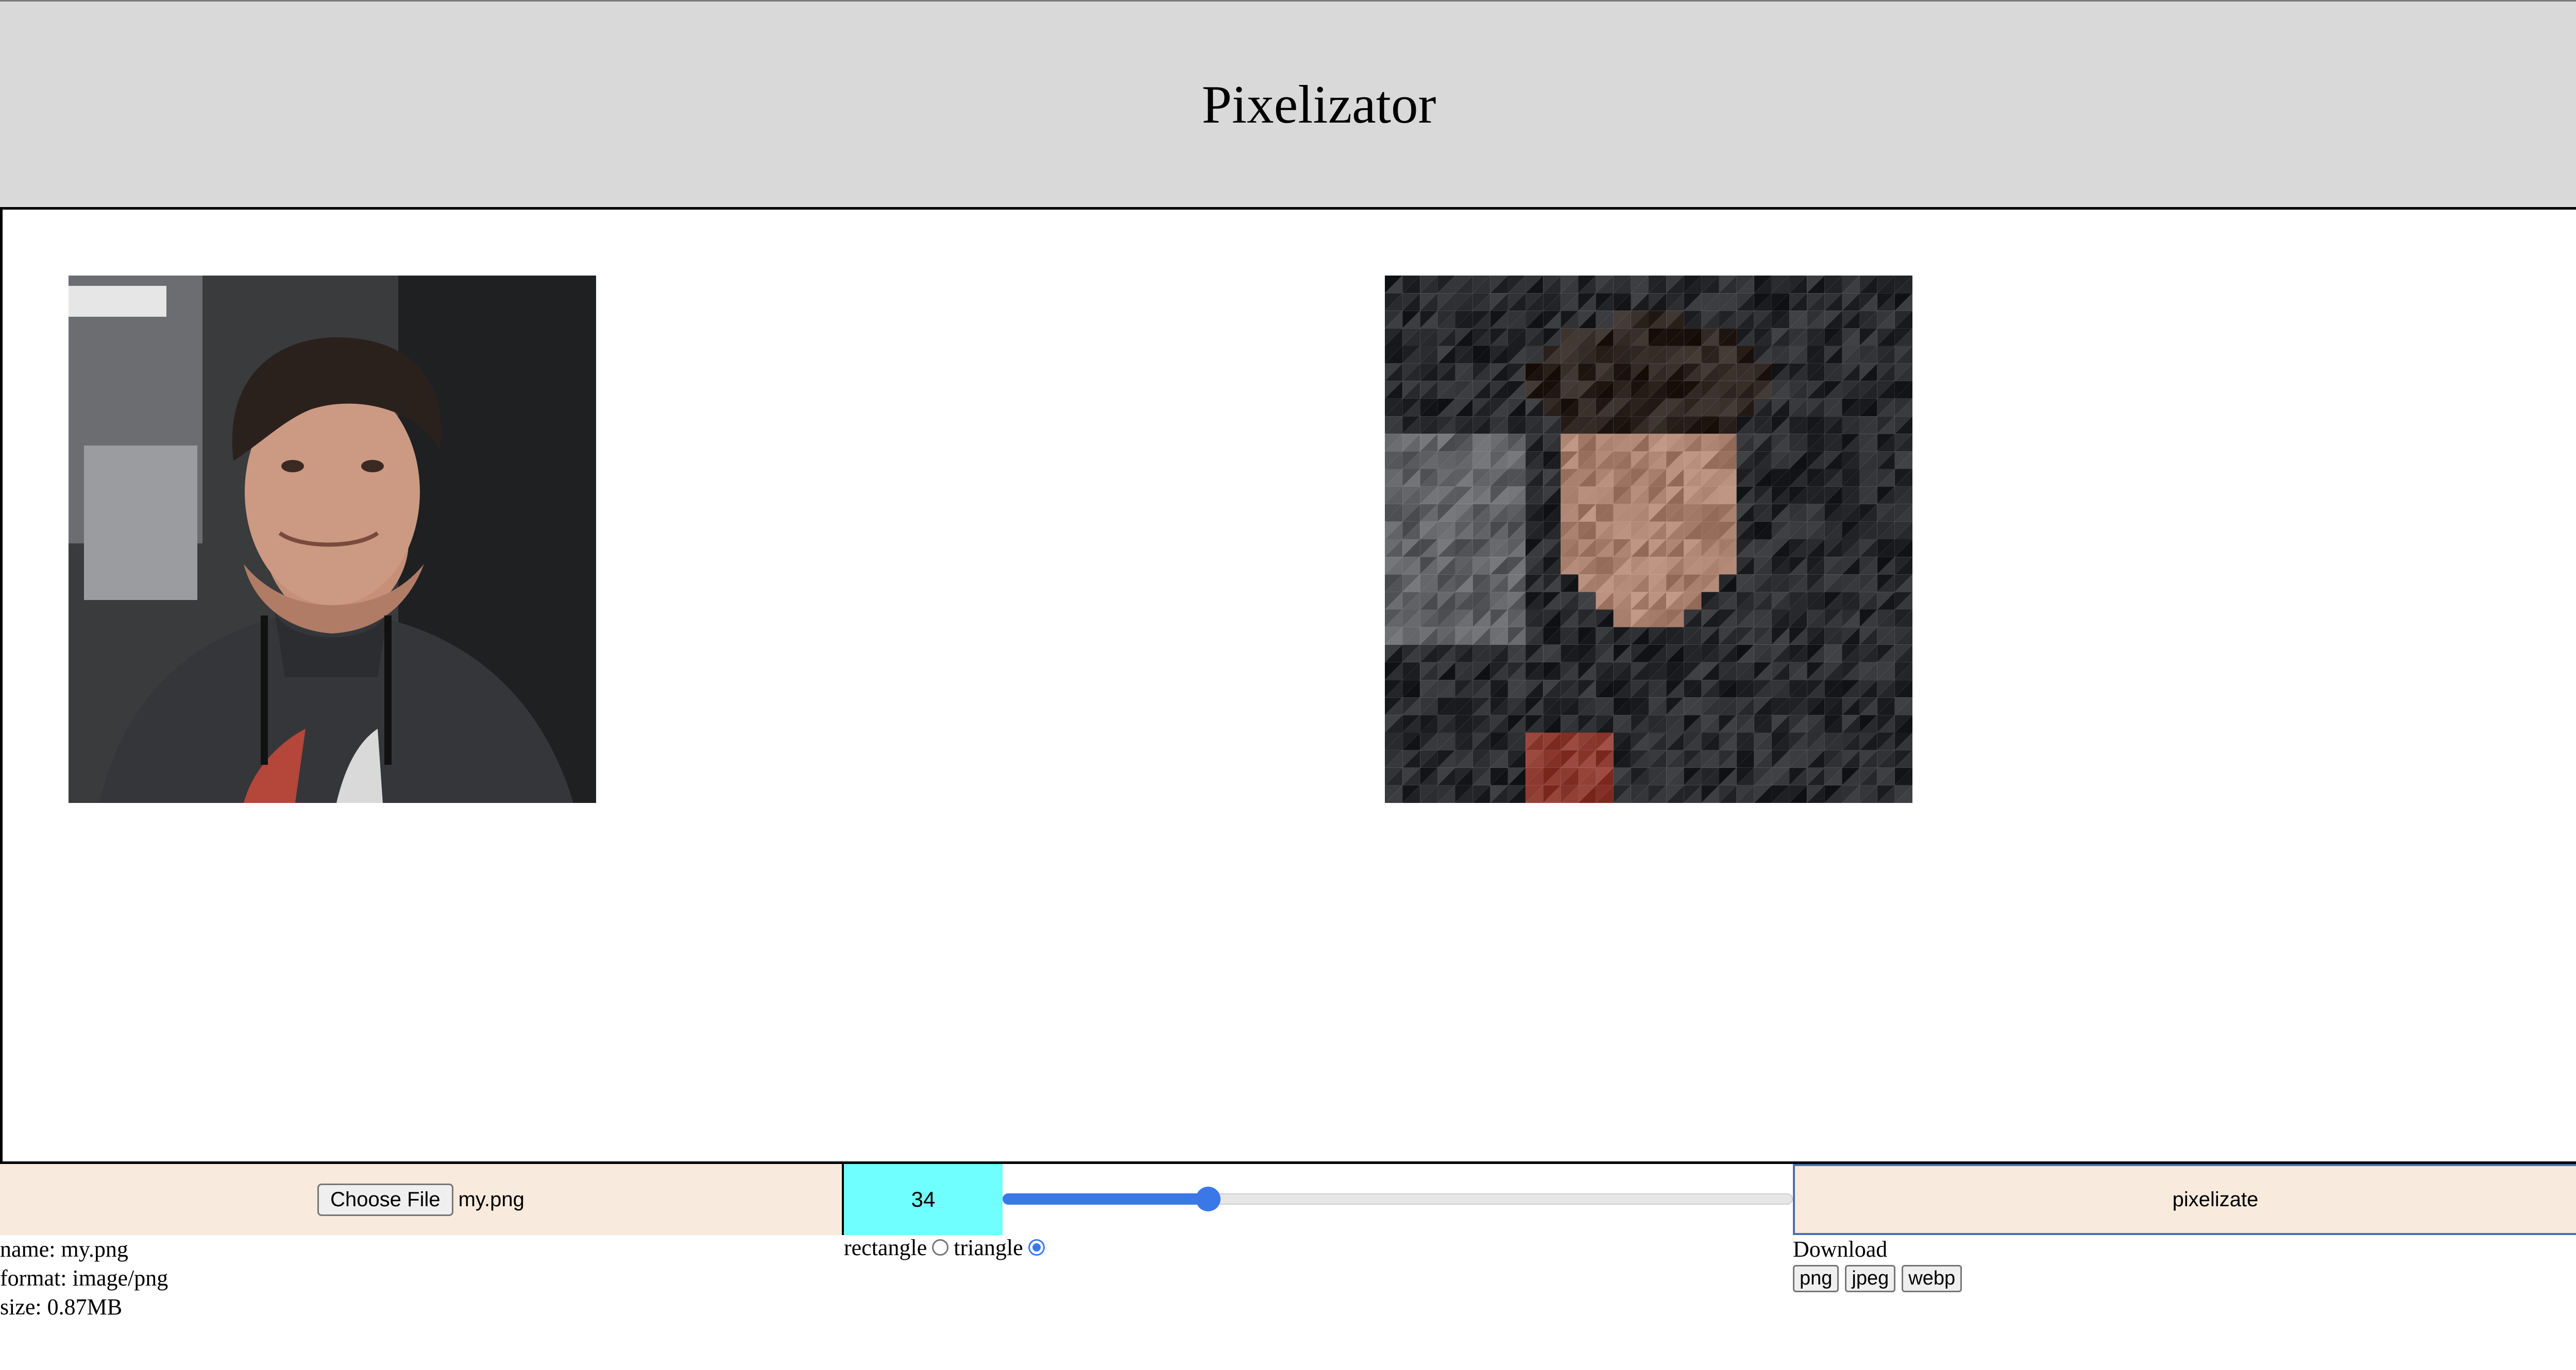  Describe the element at coordinates (1840, 1250) in the screenshot. I see `download-title: Download` at that location.